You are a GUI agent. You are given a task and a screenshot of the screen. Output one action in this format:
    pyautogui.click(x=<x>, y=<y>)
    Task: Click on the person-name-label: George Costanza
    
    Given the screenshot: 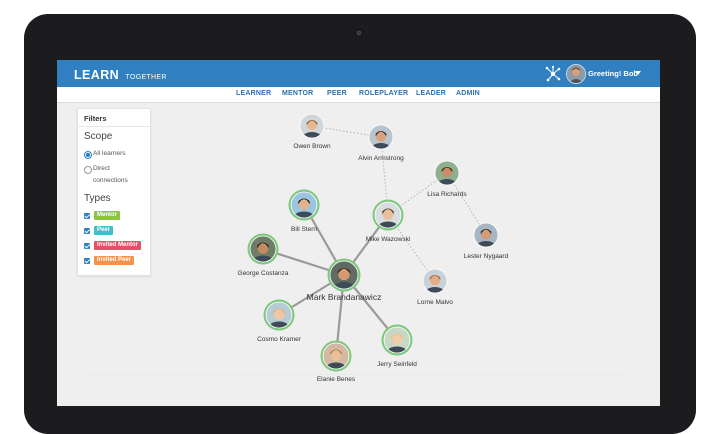 What is the action you would take?
    pyautogui.click(x=263, y=273)
    